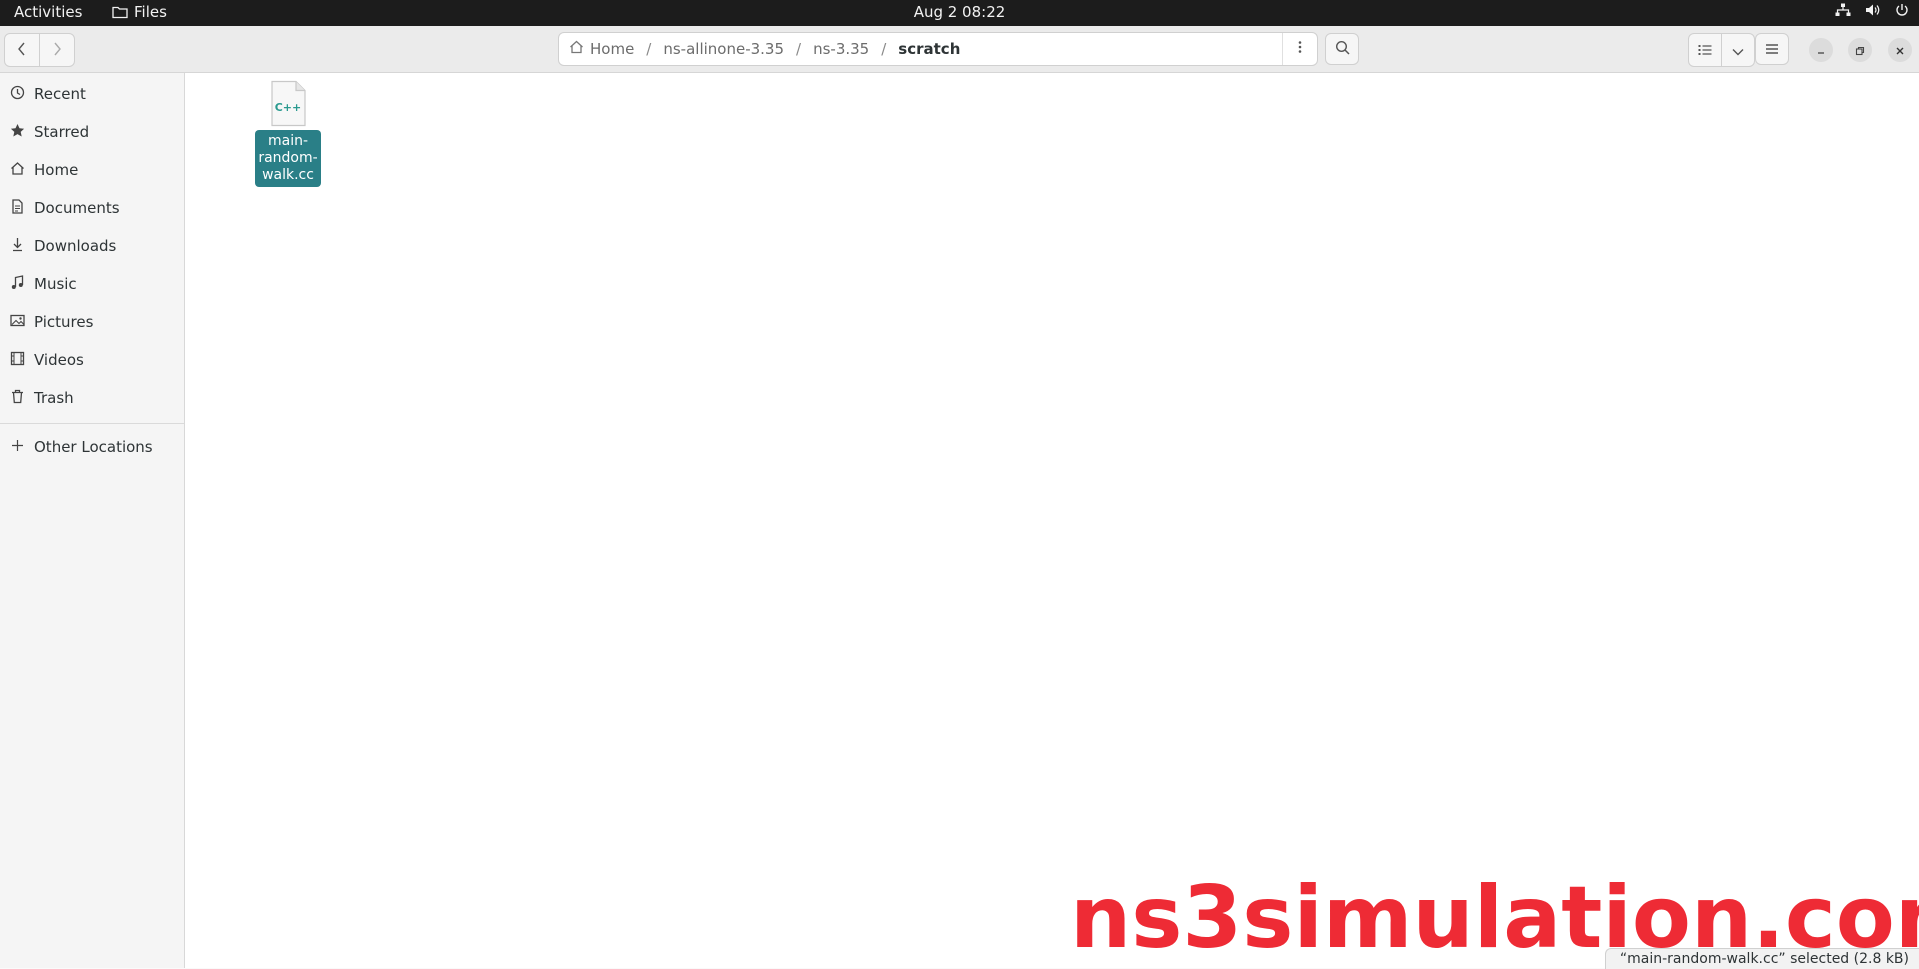 The height and width of the screenshot is (969, 1919). Describe the element at coordinates (64, 322) in the screenshot. I see `sidebar-item-label: Pictures` at that location.